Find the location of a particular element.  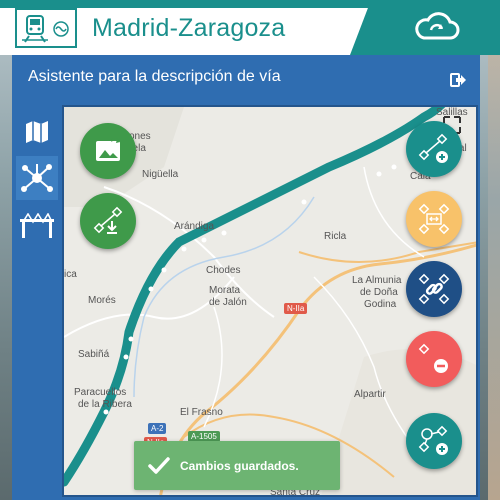

track-download-icon is located at coordinates (108, 220).